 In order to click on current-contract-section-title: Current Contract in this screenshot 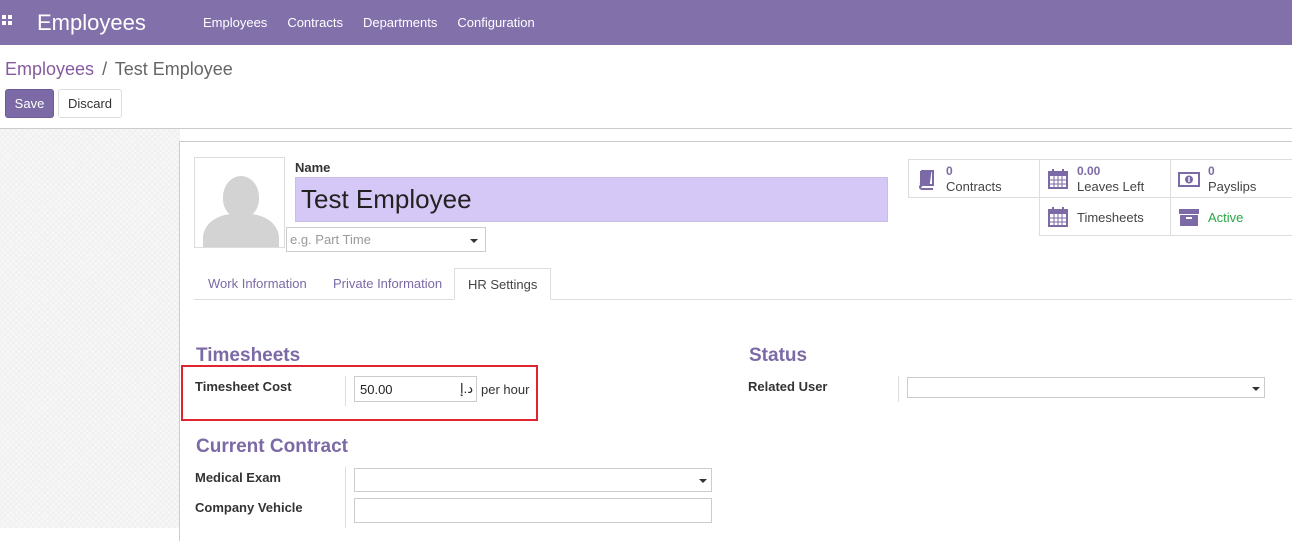, I will do `click(272, 446)`.